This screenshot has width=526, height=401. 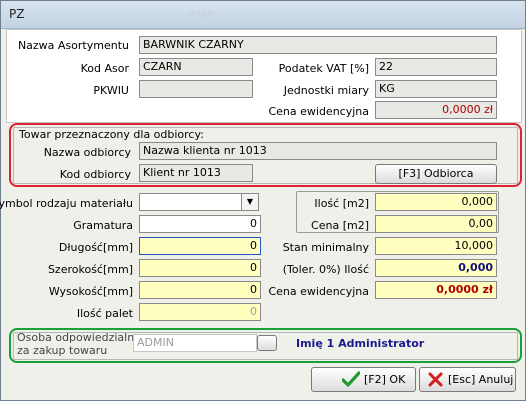 I want to click on toler-ilosc-field: 0,000, so click(x=436, y=268).